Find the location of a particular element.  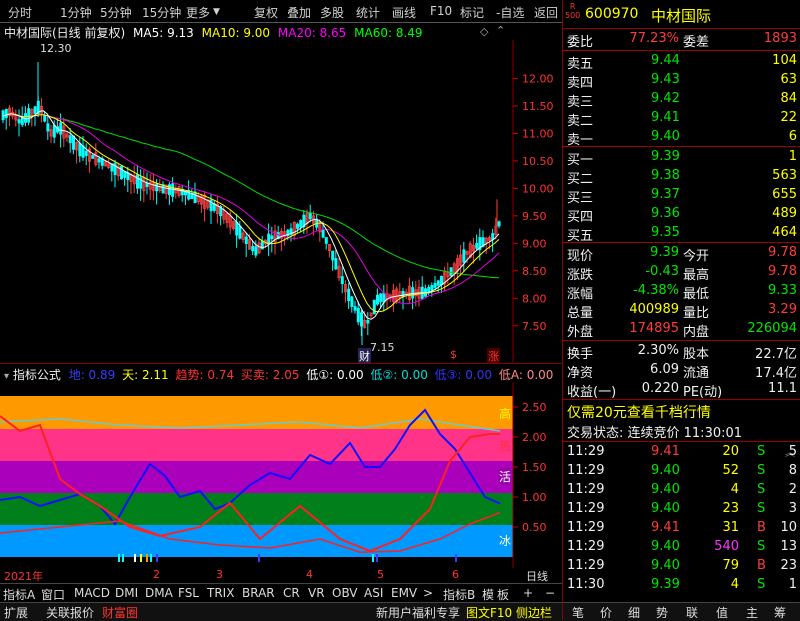

toolbar-1min: 1分钟 is located at coordinates (76, 12).